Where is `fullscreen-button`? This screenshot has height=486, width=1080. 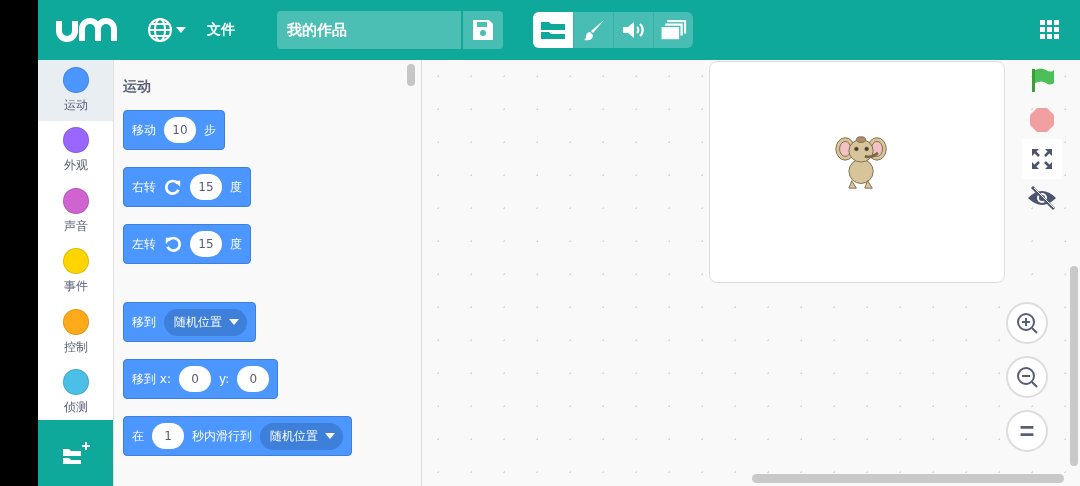
fullscreen-button is located at coordinates (1042, 159).